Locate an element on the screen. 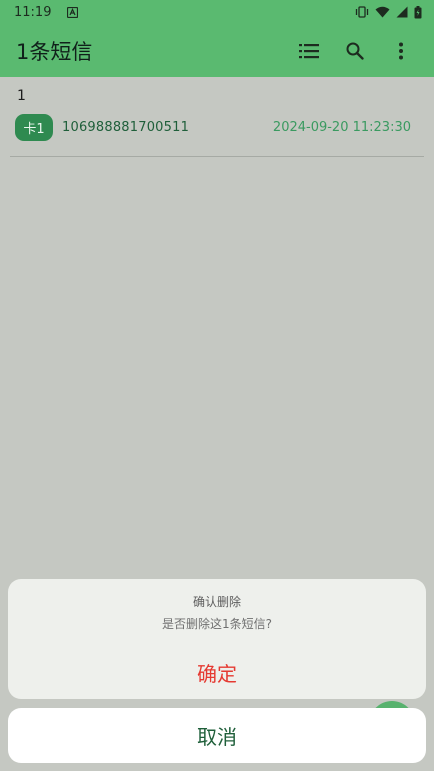  message-body: 1 is located at coordinates (21, 96).